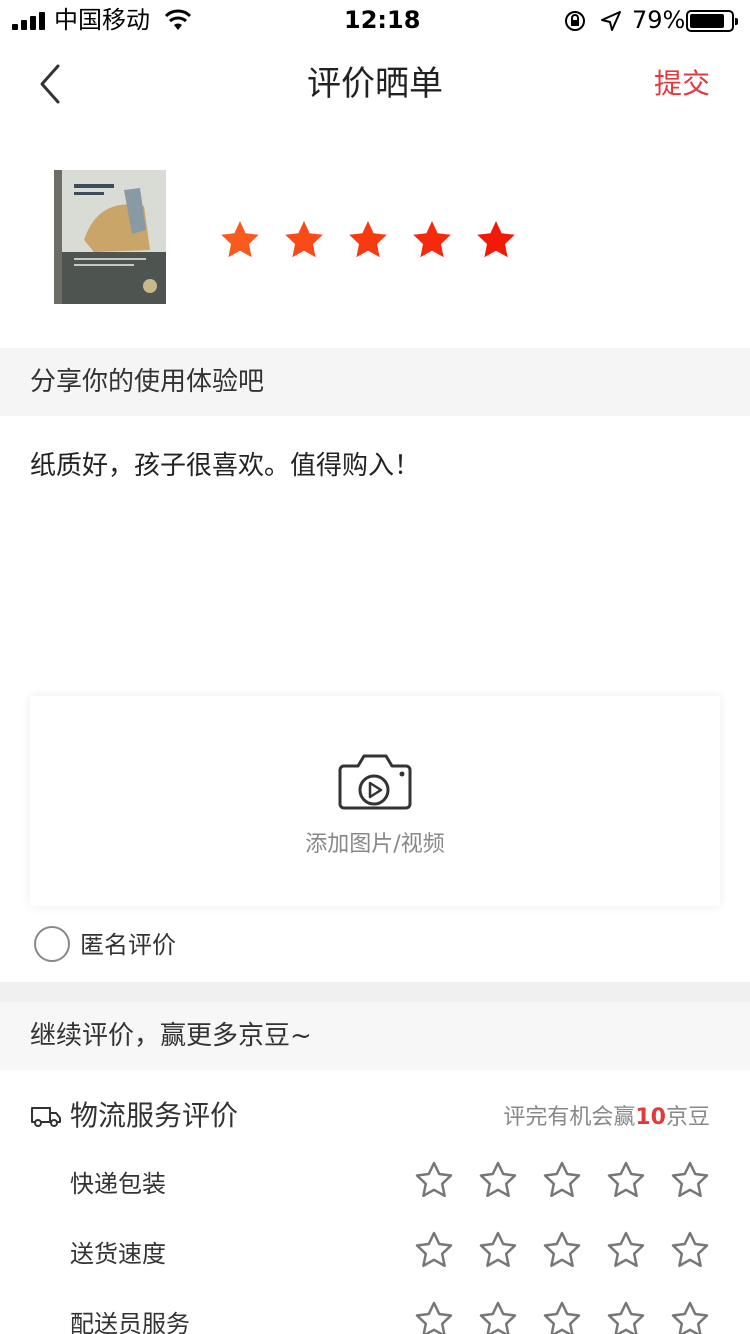 This screenshot has width=750, height=1334. I want to click on add-media-label: 添加图片/视频, so click(375, 844).